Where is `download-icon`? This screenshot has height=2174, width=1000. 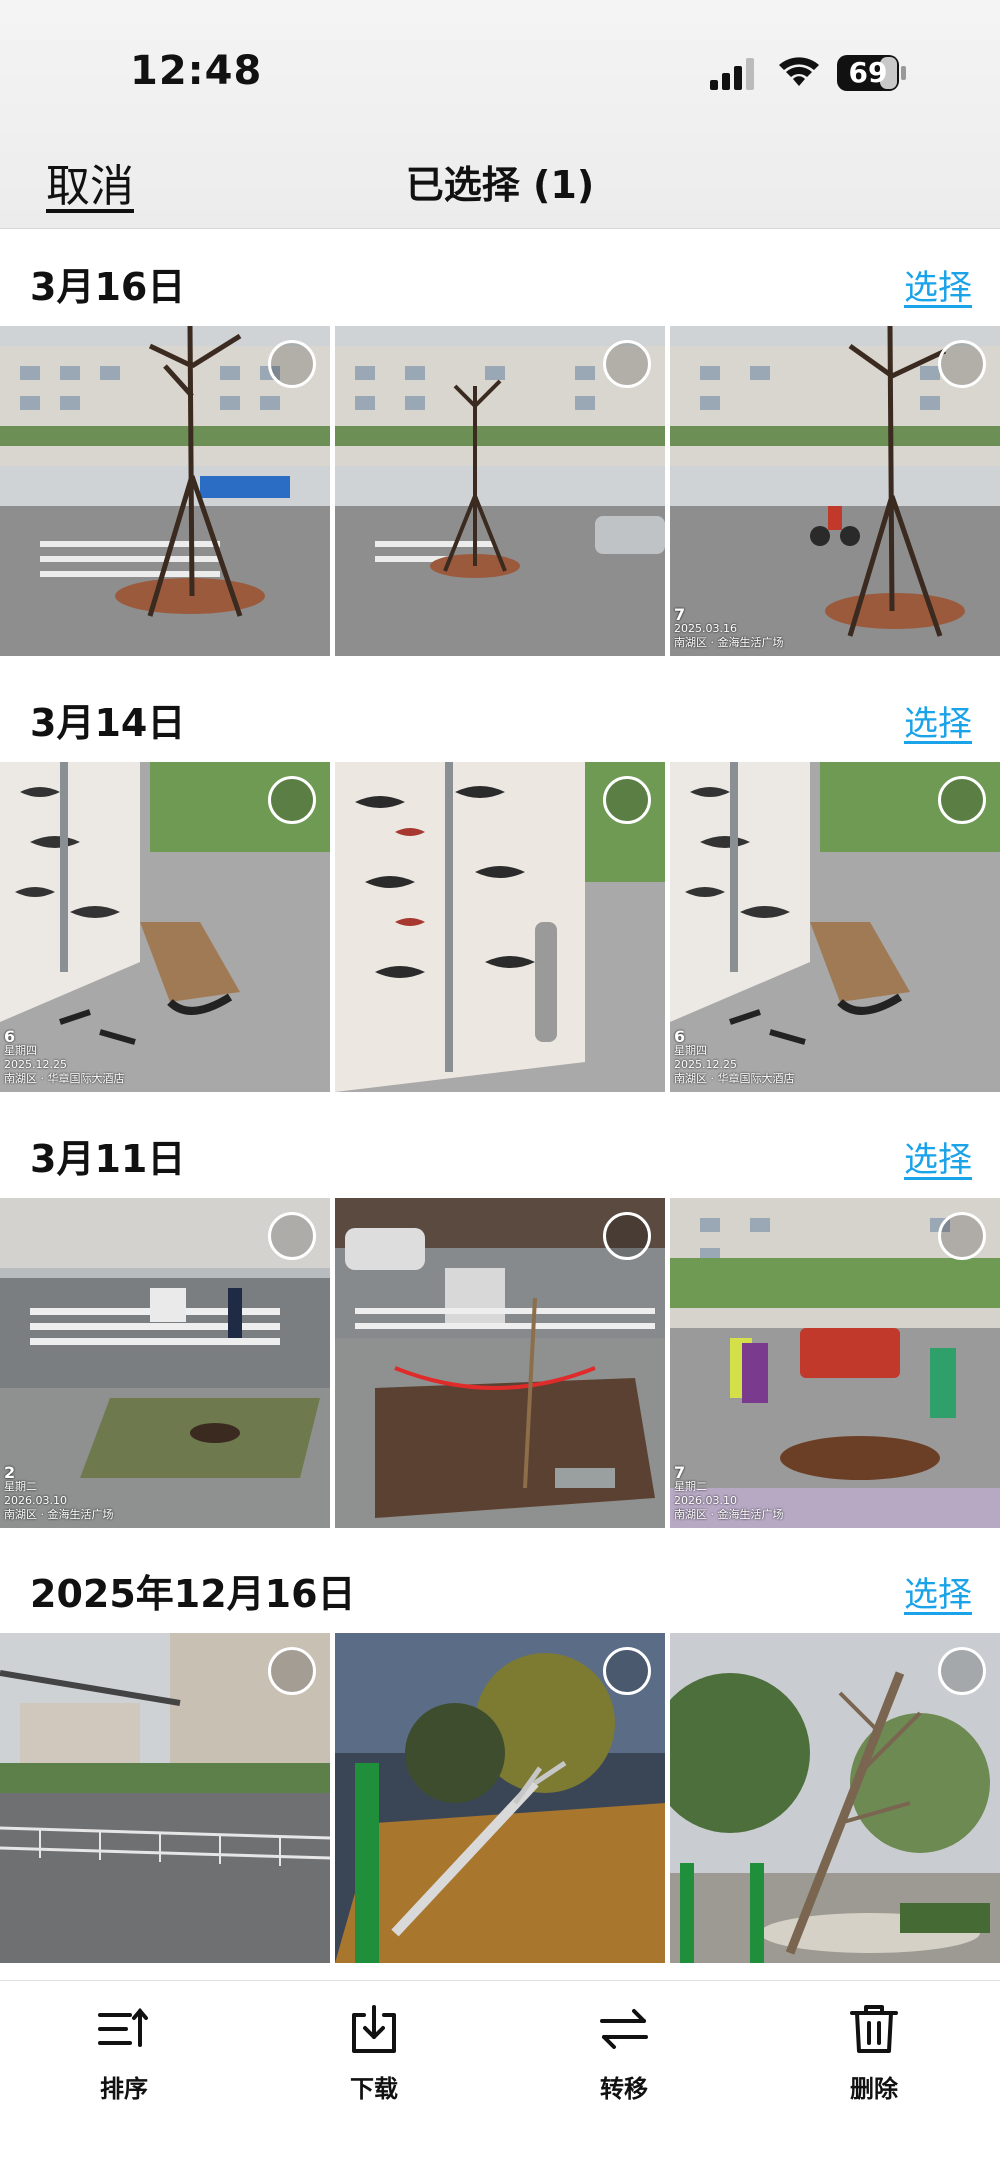
download-icon is located at coordinates (374, 2029).